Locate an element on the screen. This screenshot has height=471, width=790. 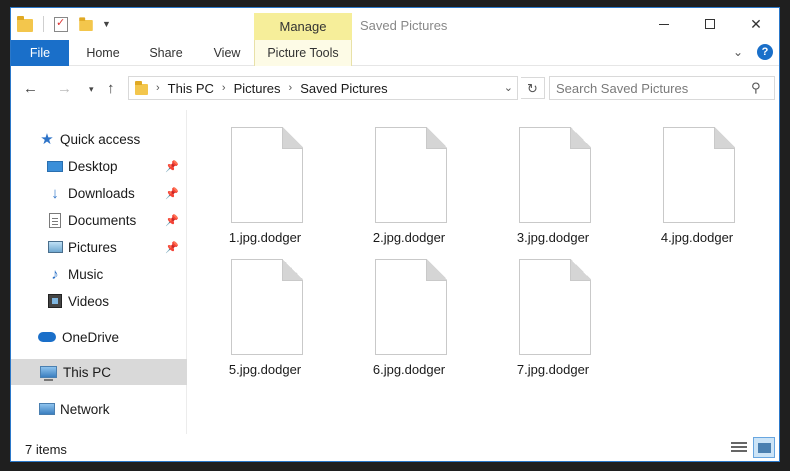
sidebar-item-label: Pictures is located at coordinates (92, 247).